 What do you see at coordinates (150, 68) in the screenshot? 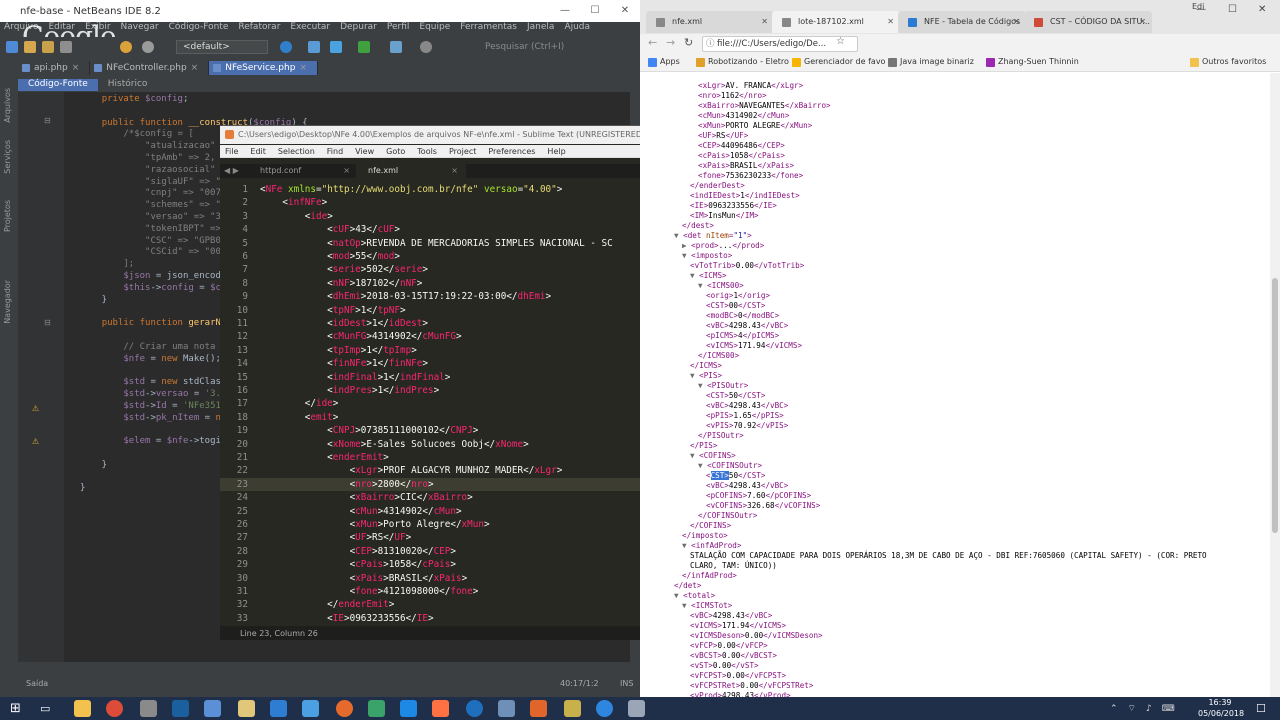
I see `editor-tab: NFeController.php ×` at bounding box center [150, 68].